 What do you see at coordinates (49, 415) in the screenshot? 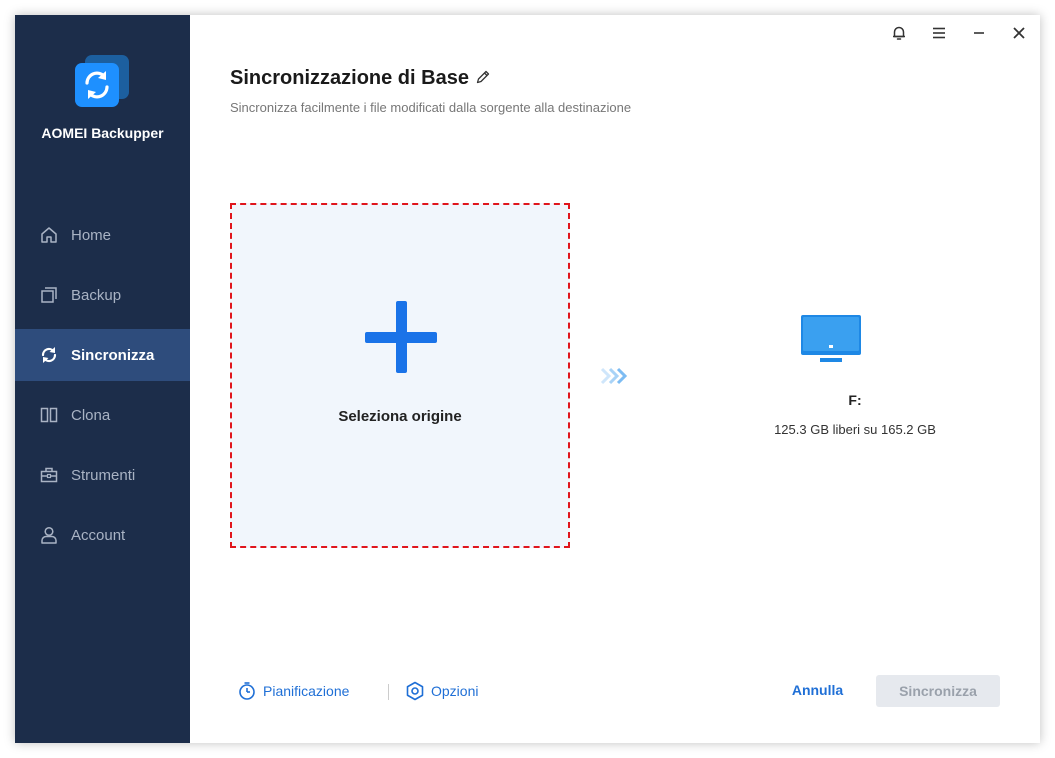
I see `clone-icon` at bounding box center [49, 415].